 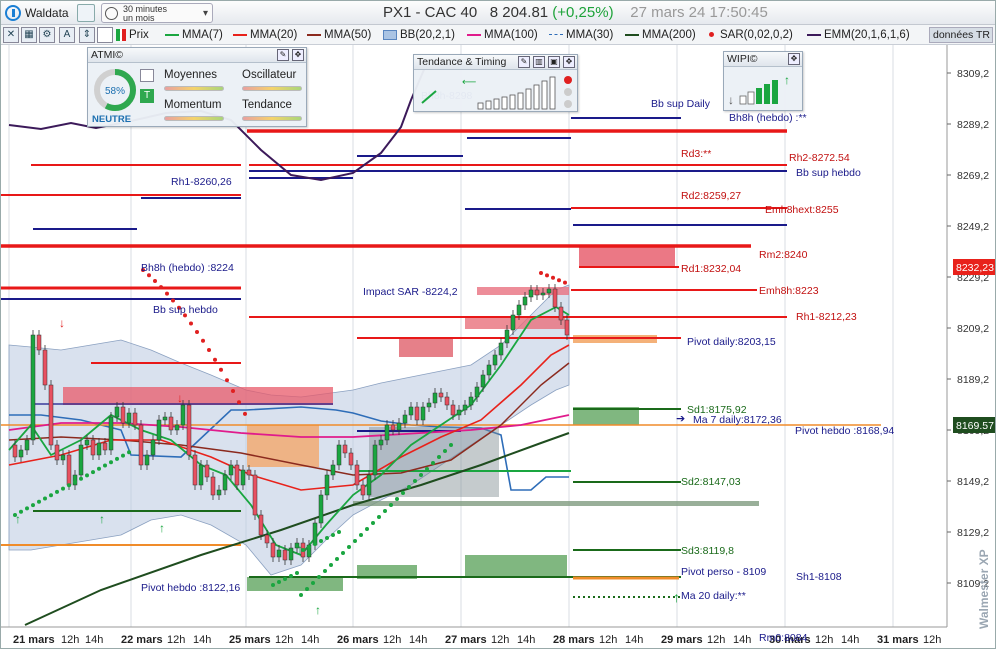 I want to click on tools-icon: ✕, so click(x=11, y=35).